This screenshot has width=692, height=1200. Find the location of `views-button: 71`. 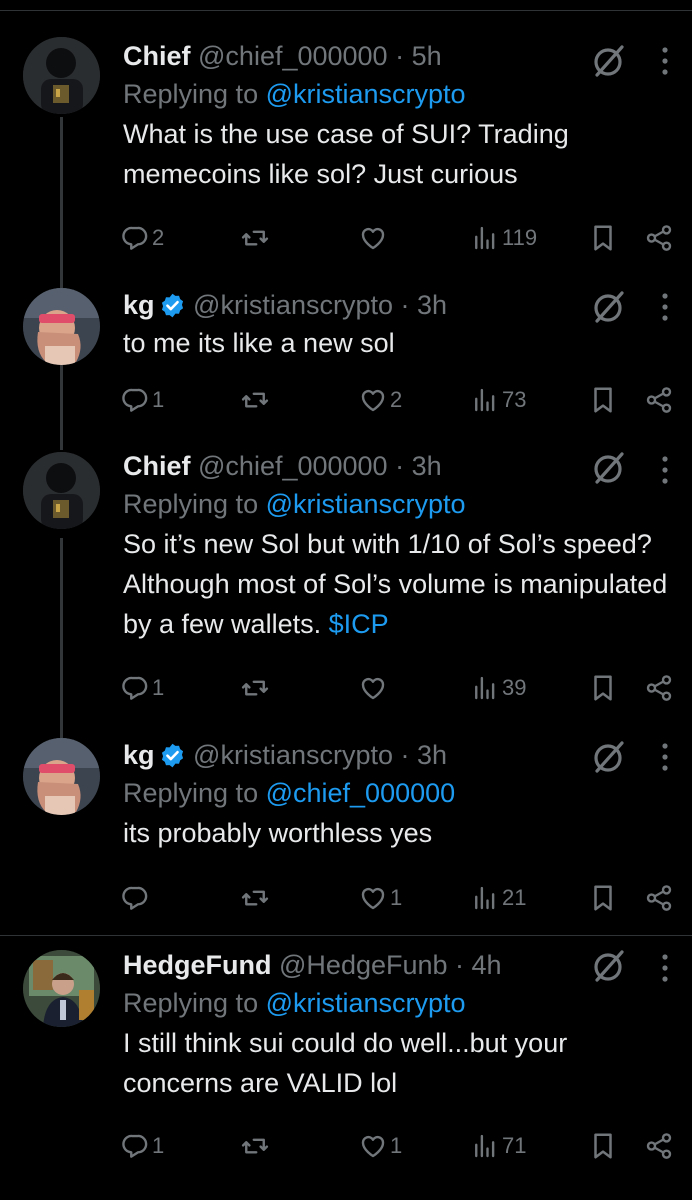

views-button: 71 is located at coordinates (498, 1146).